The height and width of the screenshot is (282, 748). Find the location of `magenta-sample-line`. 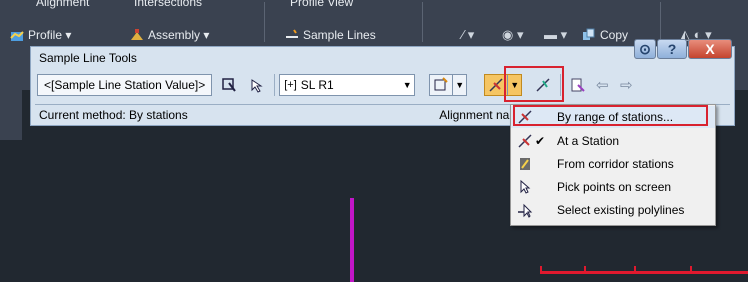

magenta-sample-line is located at coordinates (352, 240).